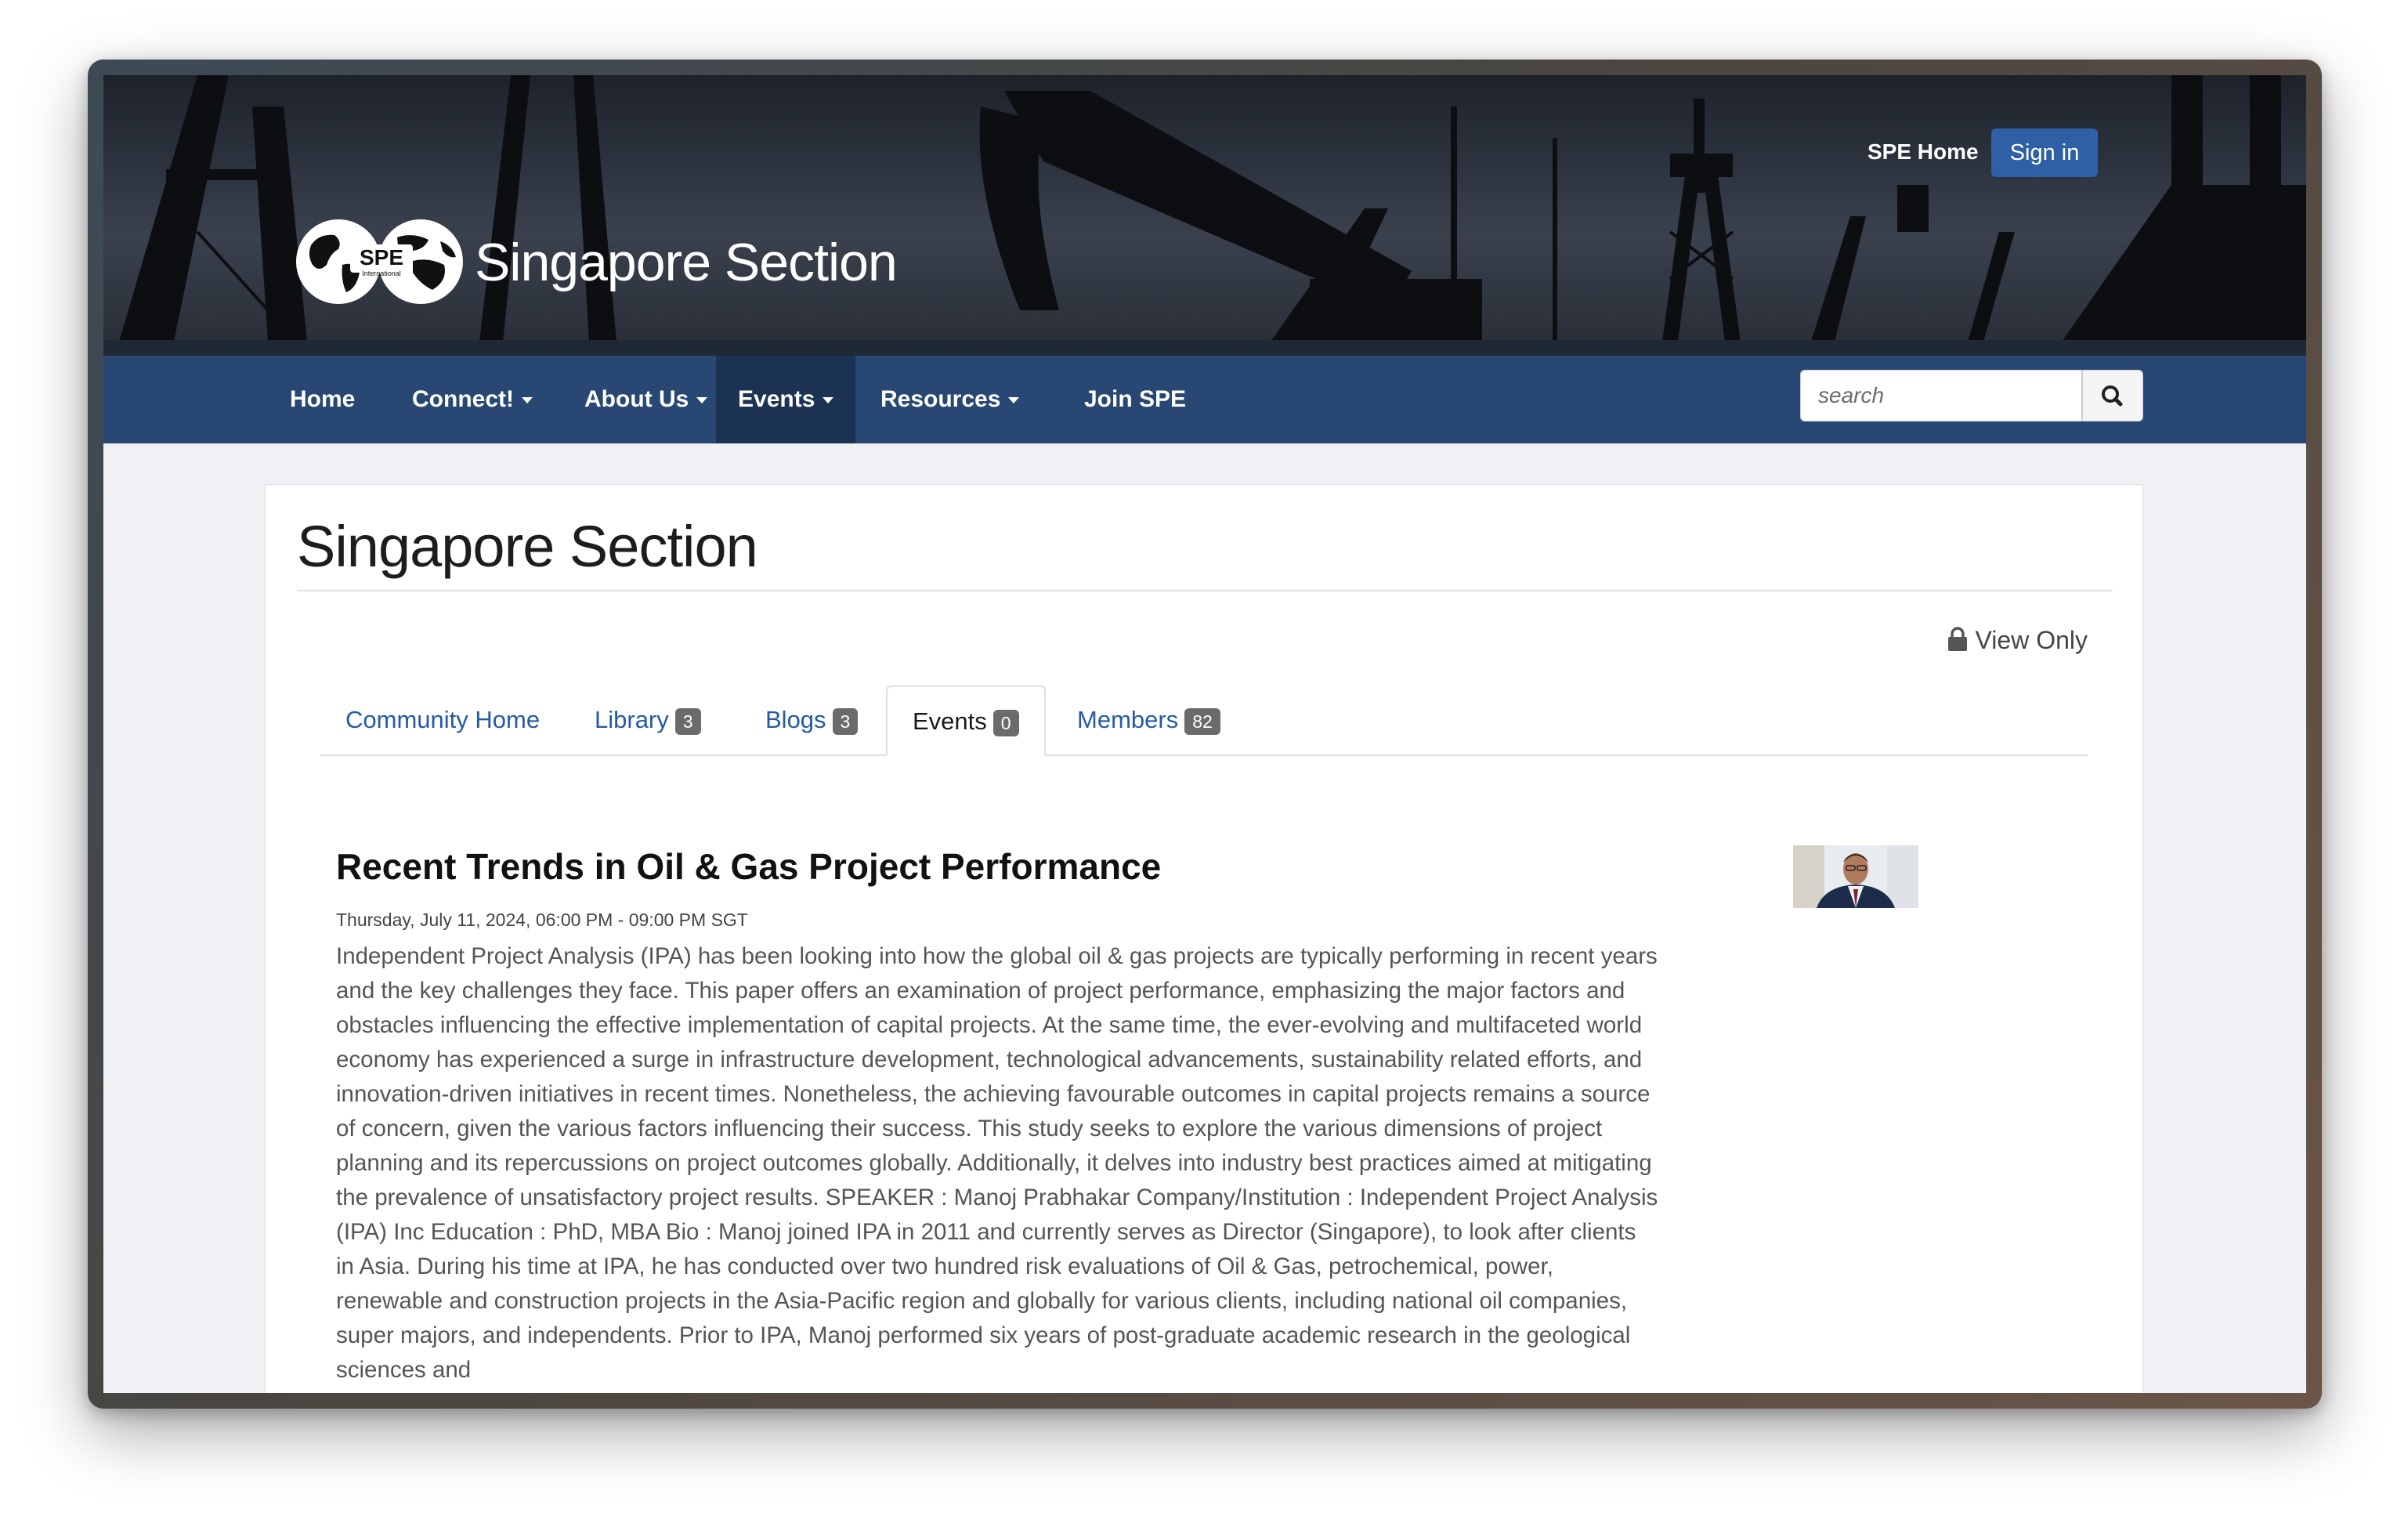 This screenshot has width=2408, height=1523. I want to click on nav-about-us-label: About Us, so click(636, 399).